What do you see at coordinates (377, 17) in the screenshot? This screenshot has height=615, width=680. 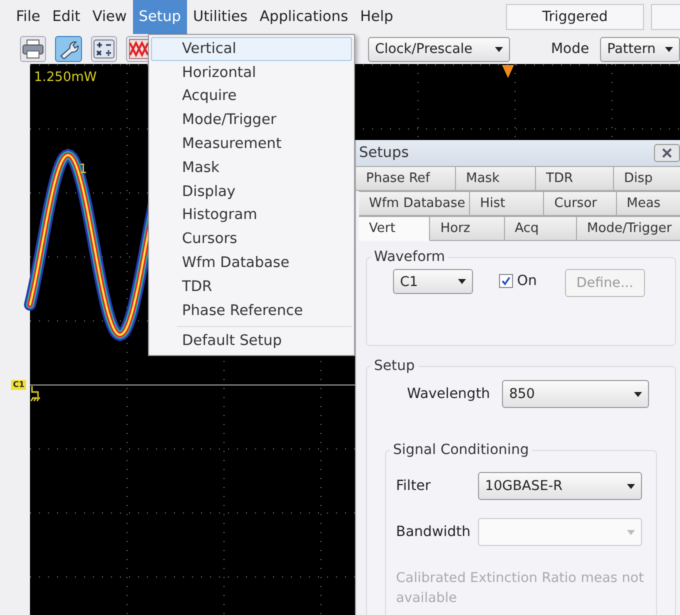 I see `menu-item: Help` at bounding box center [377, 17].